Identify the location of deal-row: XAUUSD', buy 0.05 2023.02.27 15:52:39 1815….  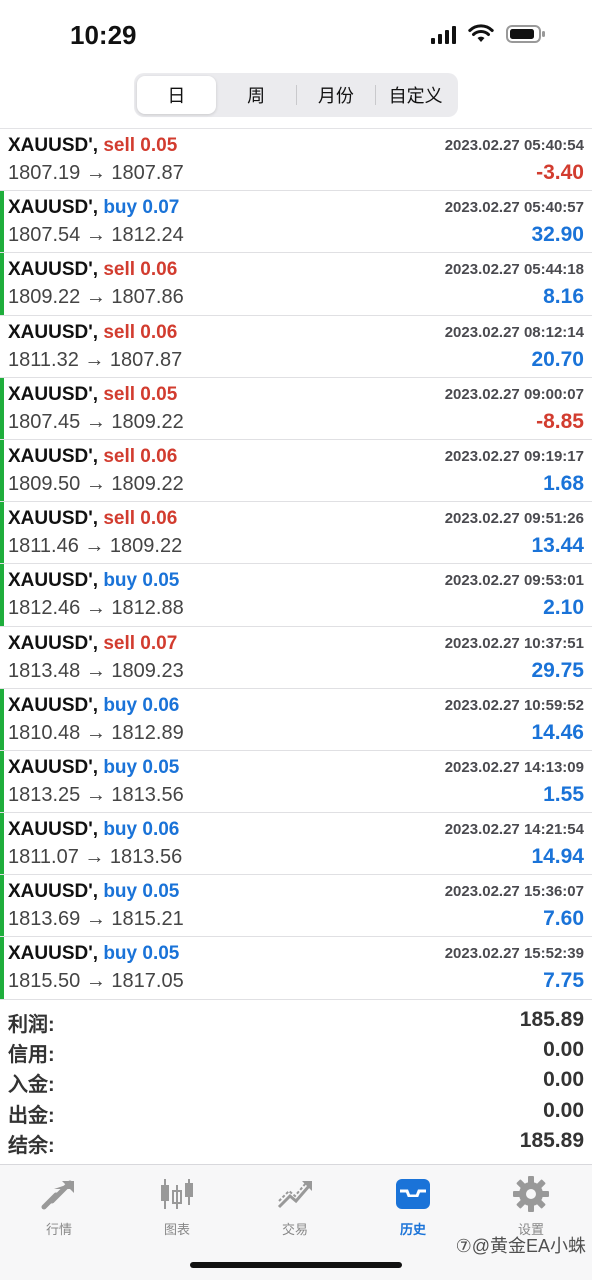
(296, 968).